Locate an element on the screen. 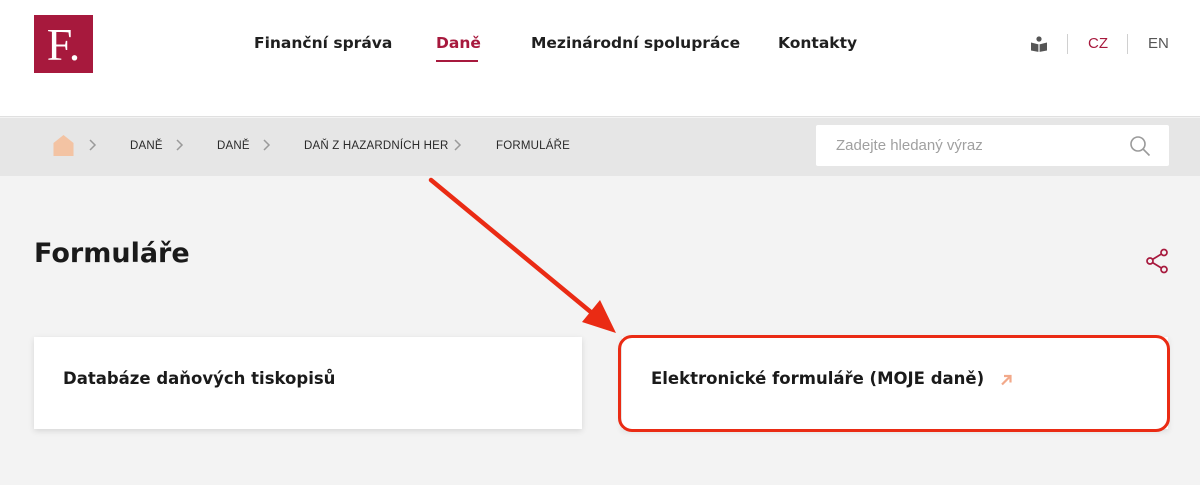 The image size is (1200, 485). breadcrumb-item-formulare: FORMULÁŘE is located at coordinates (533, 146).